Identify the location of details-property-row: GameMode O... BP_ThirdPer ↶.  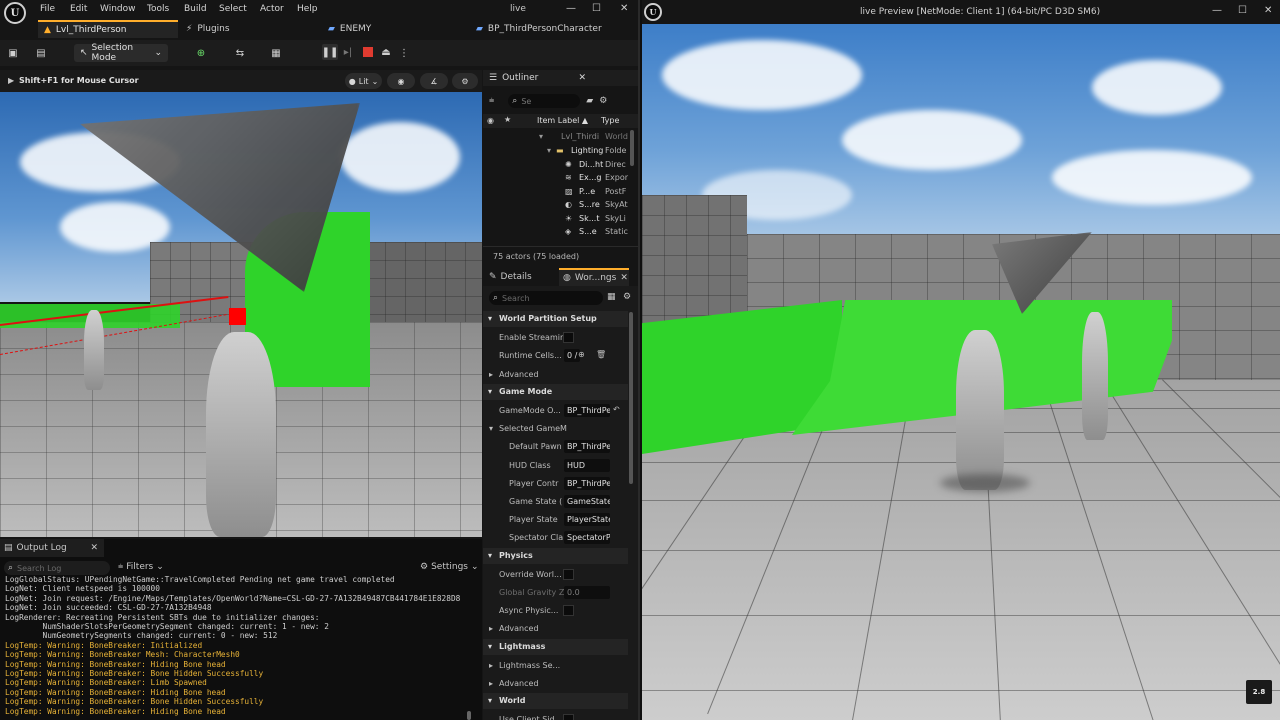
(555, 411).